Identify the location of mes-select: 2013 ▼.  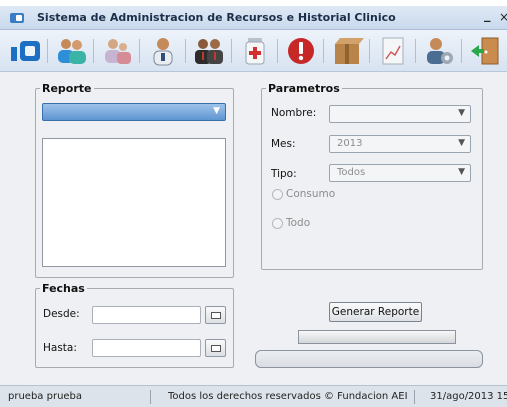
(400, 144).